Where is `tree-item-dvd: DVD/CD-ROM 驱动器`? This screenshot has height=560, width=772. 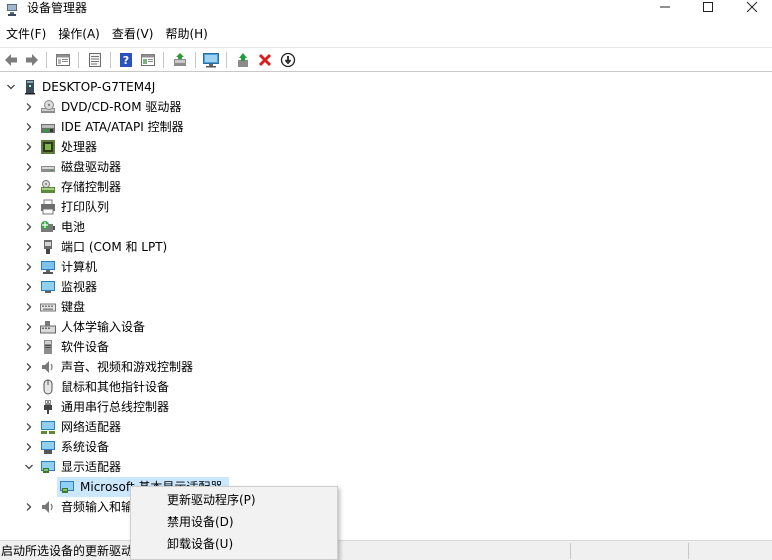 tree-item-dvd: DVD/CD-ROM 驱动器 is located at coordinates (386, 107).